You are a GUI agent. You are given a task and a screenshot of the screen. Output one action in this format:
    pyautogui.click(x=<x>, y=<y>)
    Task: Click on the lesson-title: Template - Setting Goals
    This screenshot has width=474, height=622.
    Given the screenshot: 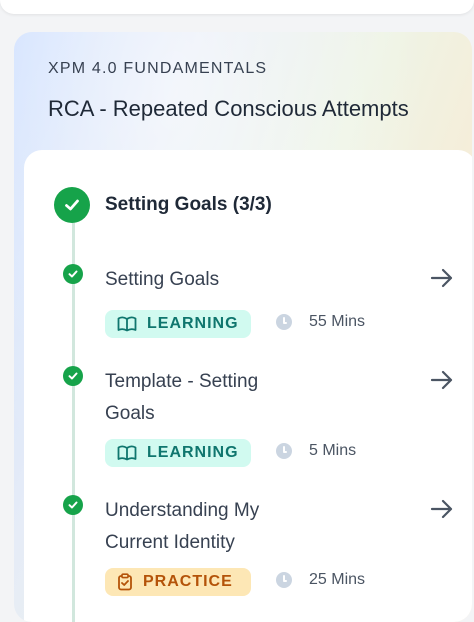 What is the action you would take?
    pyautogui.click(x=182, y=397)
    